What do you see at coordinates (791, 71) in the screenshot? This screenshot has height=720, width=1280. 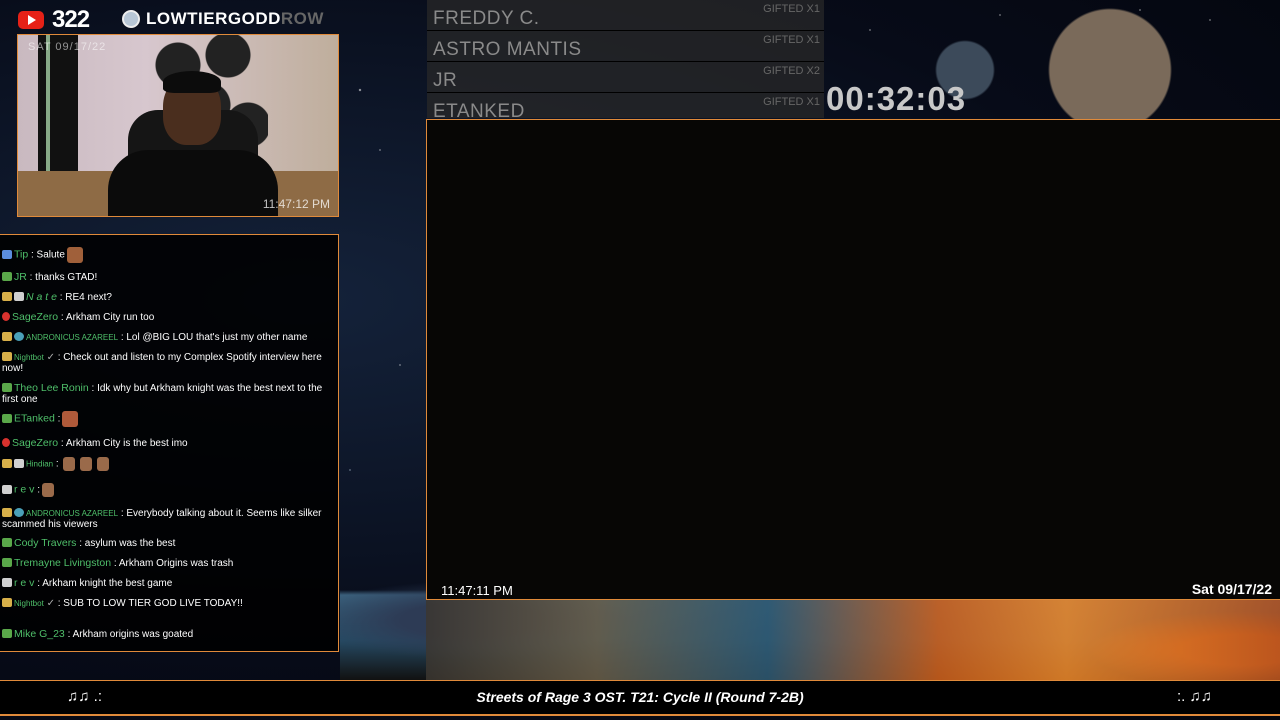 I see `gifted-tag: GIFTED X2` at bounding box center [791, 71].